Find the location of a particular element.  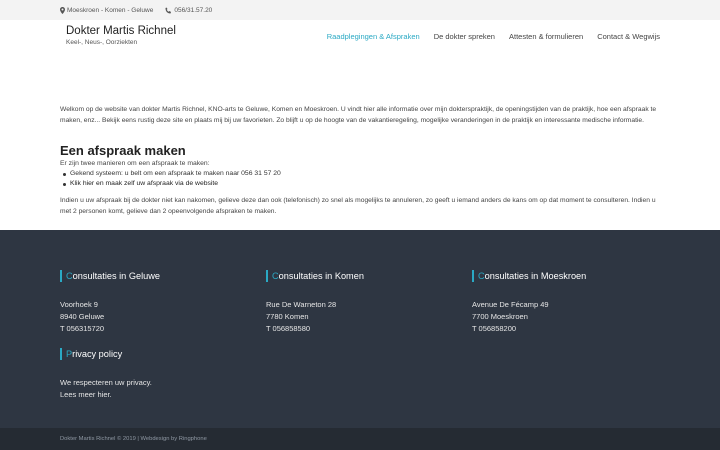

nav-item-dokter-spreken: De dokter spreken is located at coordinates (464, 36).